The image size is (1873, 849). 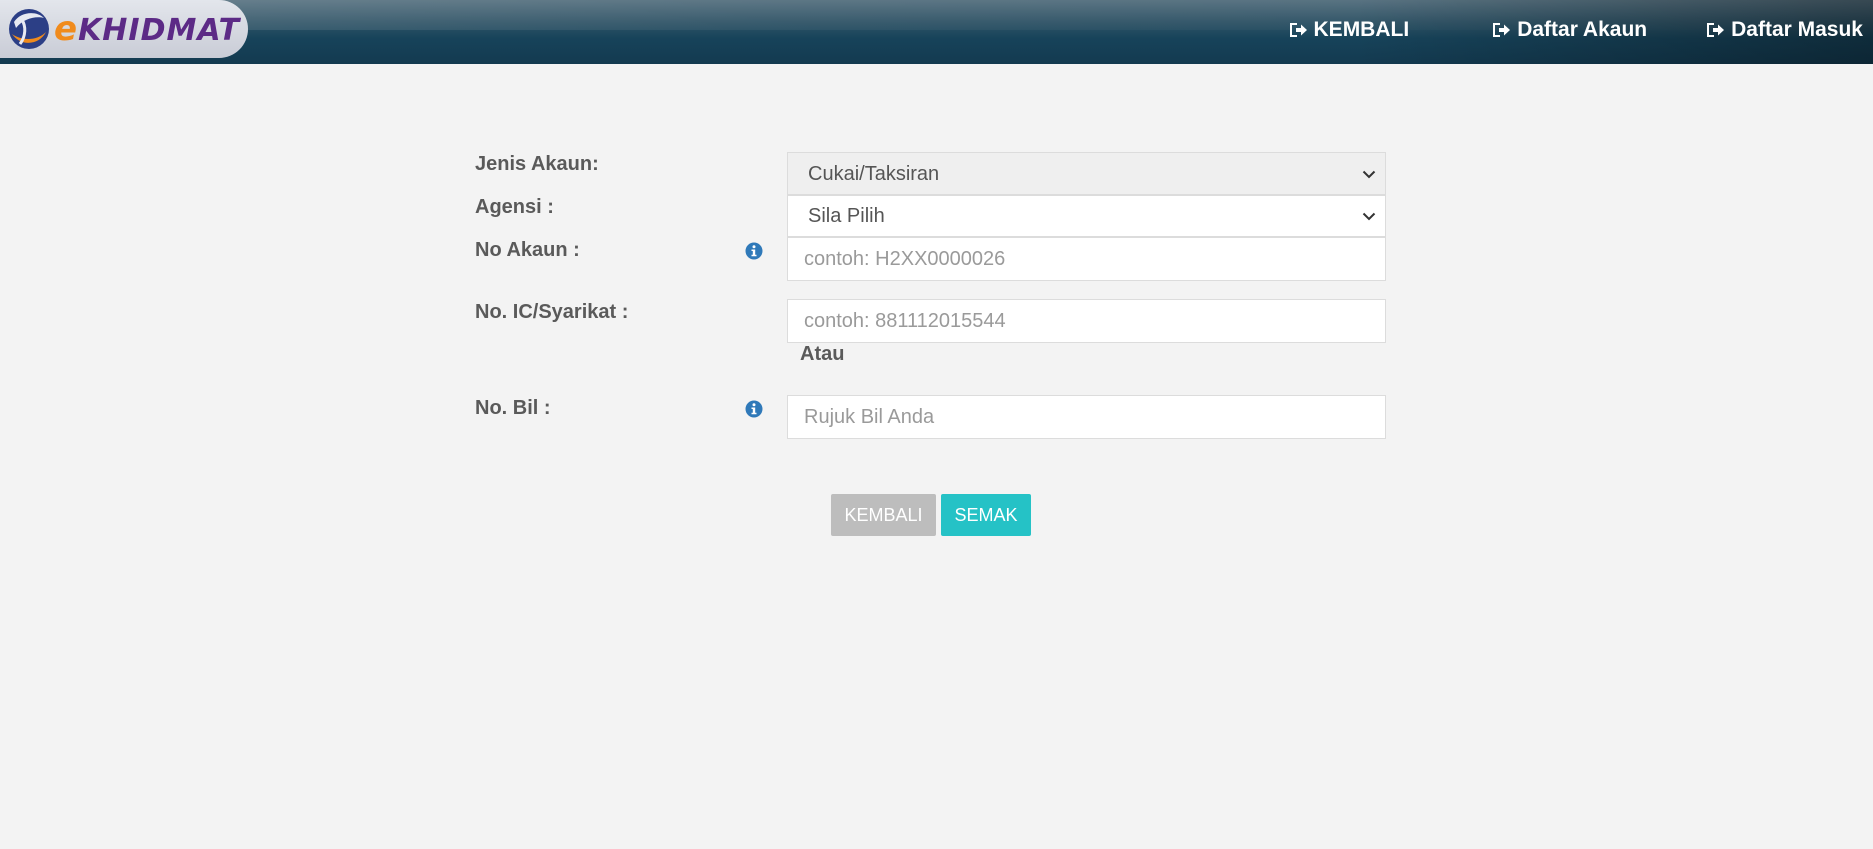 What do you see at coordinates (883, 515) in the screenshot?
I see `kembali-button: KEMBALI` at bounding box center [883, 515].